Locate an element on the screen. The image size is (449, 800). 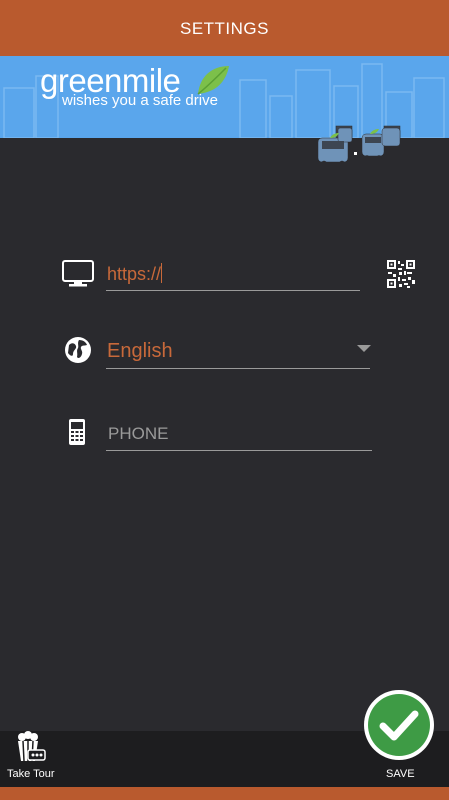
phone-underline is located at coordinates (239, 450).